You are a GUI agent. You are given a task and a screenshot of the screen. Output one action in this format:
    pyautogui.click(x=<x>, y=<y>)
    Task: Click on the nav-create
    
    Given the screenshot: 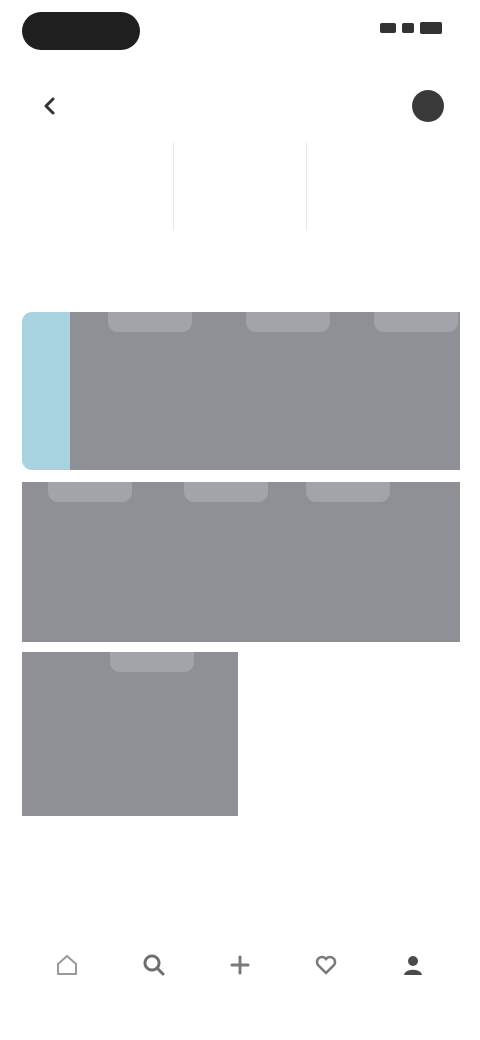 What is the action you would take?
    pyautogui.click(x=240, y=968)
    